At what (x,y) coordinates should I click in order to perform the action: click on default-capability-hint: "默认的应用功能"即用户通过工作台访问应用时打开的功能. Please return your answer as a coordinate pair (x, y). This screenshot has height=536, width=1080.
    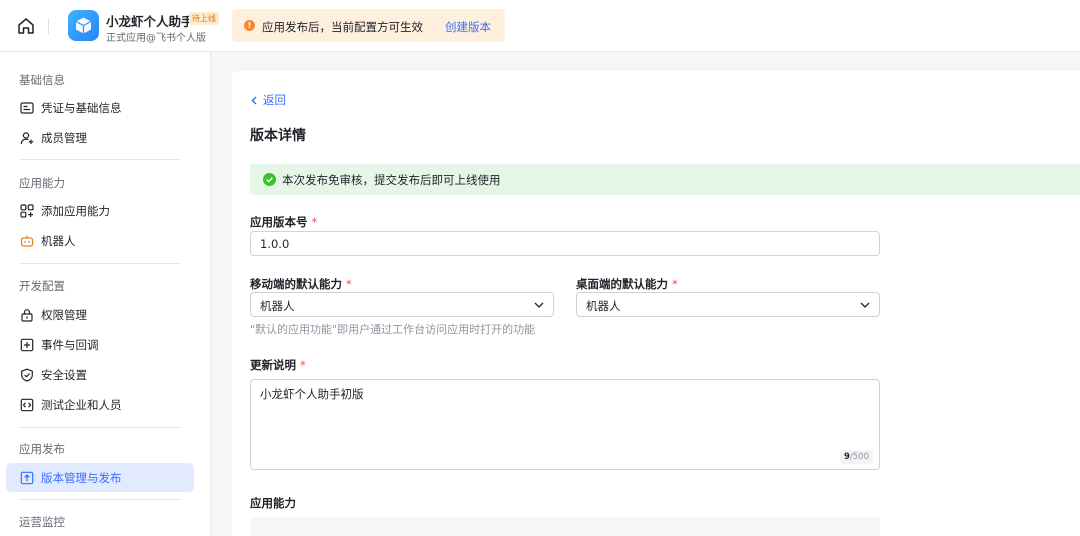
    Looking at the image, I should click on (393, 329).